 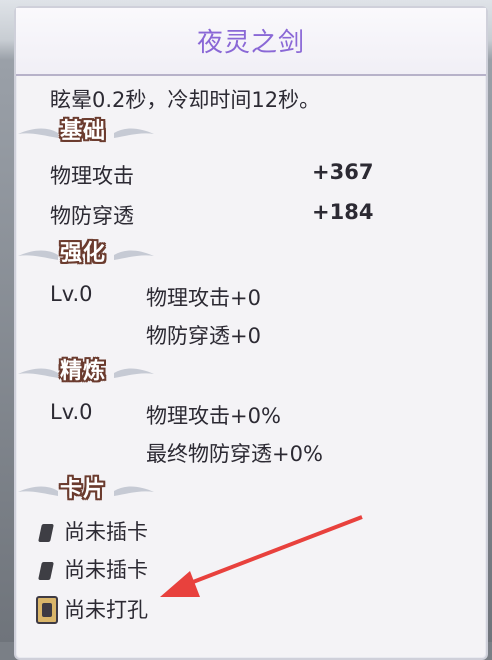 I want to click on tooltip-header: 夜灵之剑, so click(x=251, y=42).